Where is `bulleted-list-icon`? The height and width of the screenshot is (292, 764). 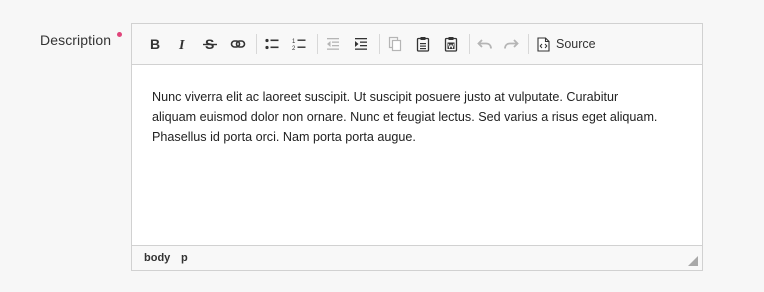
bulleted-list-icon is located at coordinates (272, 44).